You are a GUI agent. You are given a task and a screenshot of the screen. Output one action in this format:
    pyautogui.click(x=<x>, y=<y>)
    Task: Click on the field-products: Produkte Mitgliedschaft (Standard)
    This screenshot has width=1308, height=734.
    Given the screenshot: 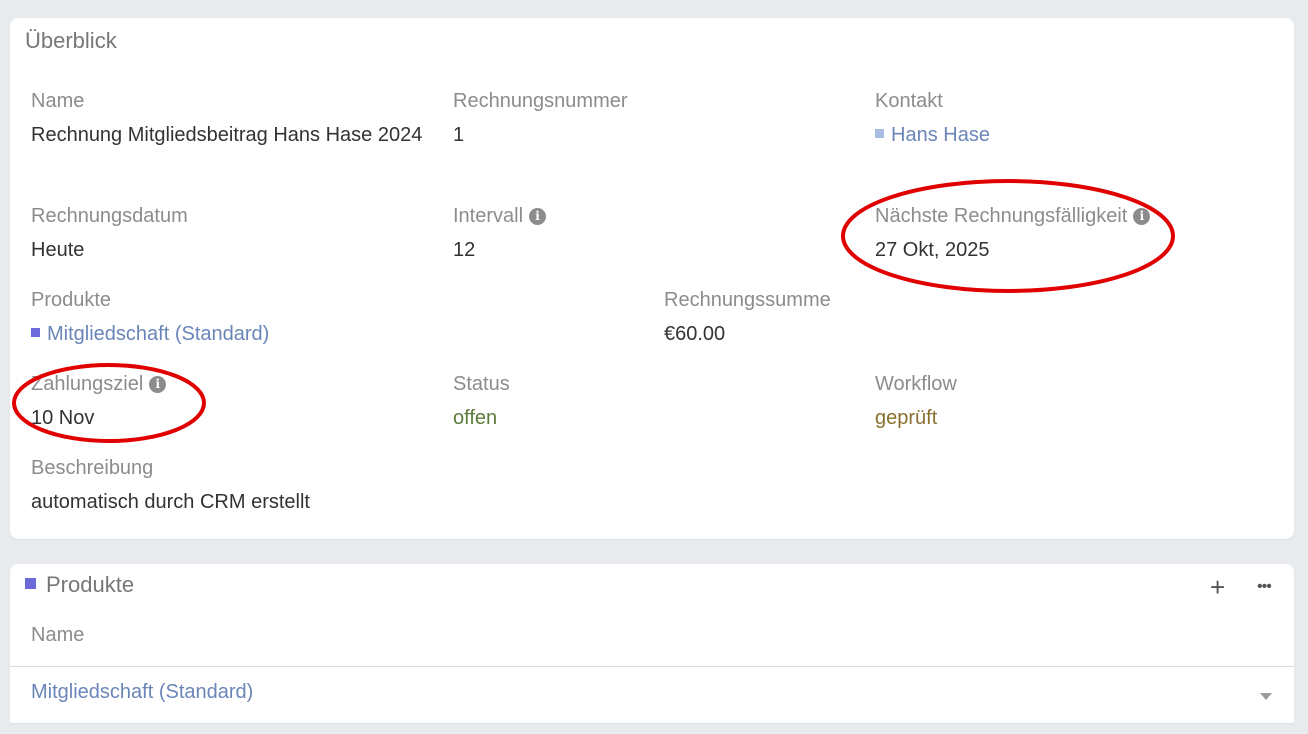 What is the action you would take?
    pyautogui.click(x=150, y=317)
    